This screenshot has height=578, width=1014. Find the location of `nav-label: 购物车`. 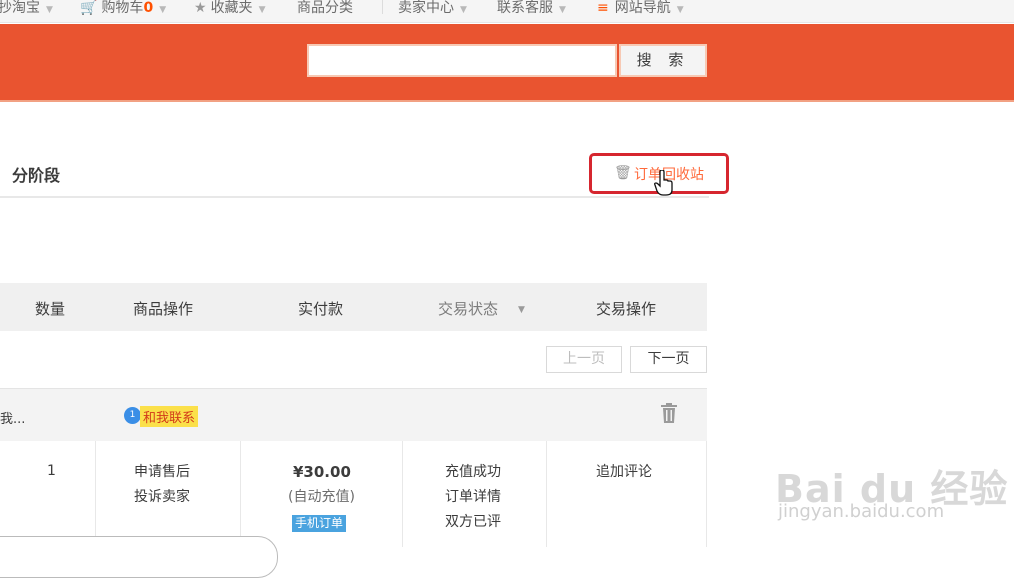

nav-label: 购物车 is located at coordinates (122, 8).